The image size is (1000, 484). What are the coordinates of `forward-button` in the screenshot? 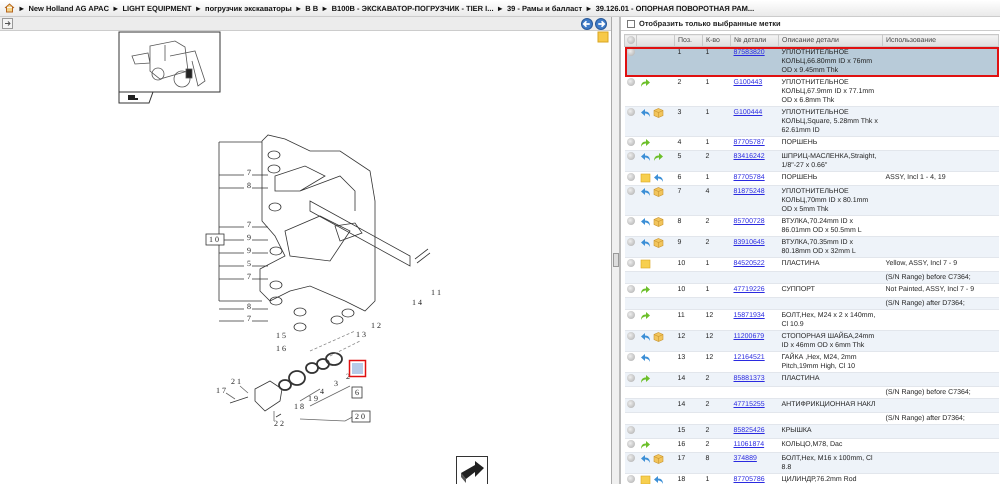 It's located at (601, 24).